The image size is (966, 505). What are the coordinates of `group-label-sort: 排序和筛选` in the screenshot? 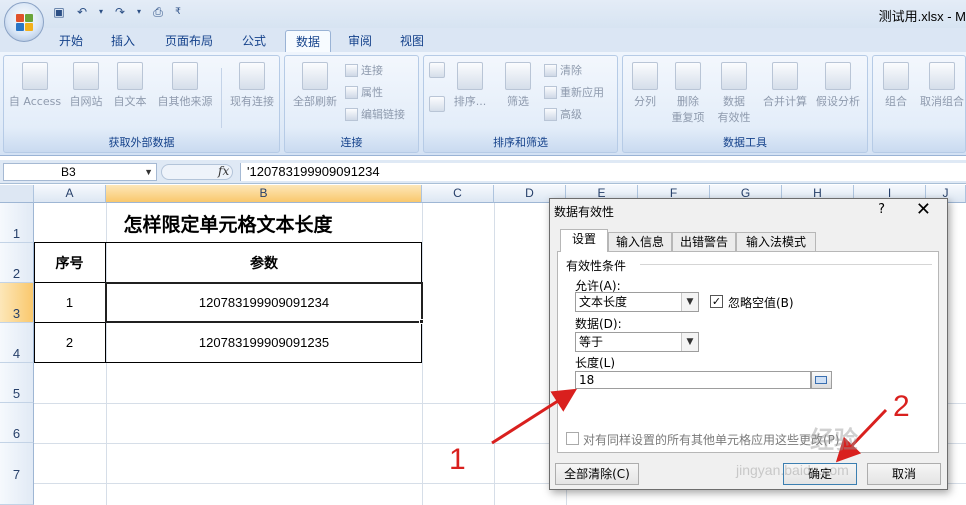 It's located at (520, 142).